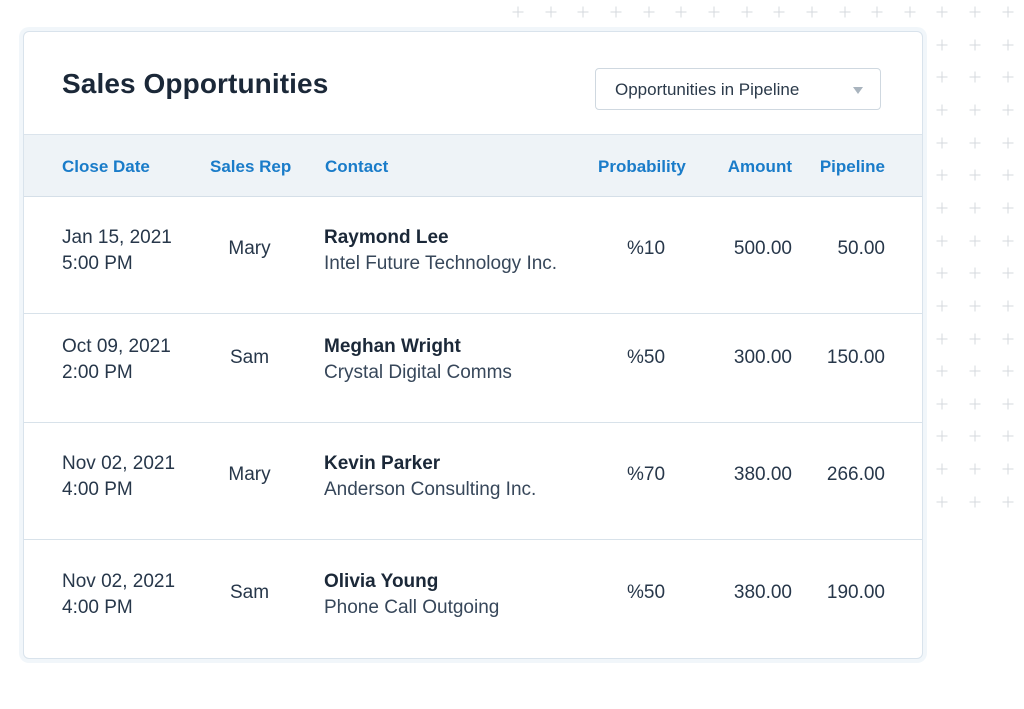  What do you see at coordinates (412, 607) in the screenshot?
I see `contact-company: Phone Call Outgoing` at bounding box center [412, 607].